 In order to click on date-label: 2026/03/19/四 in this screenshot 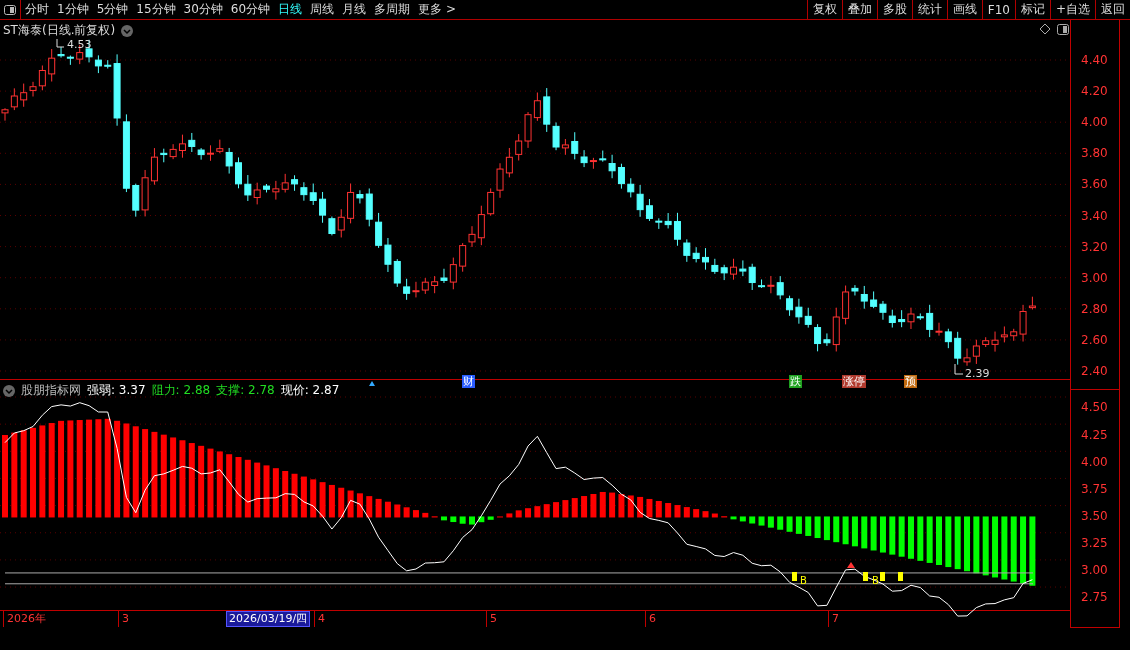, I will do `click(268, 619)`.